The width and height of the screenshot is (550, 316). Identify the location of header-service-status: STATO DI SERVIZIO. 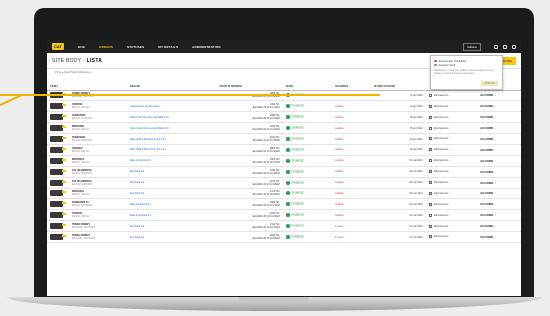
(249, 87).